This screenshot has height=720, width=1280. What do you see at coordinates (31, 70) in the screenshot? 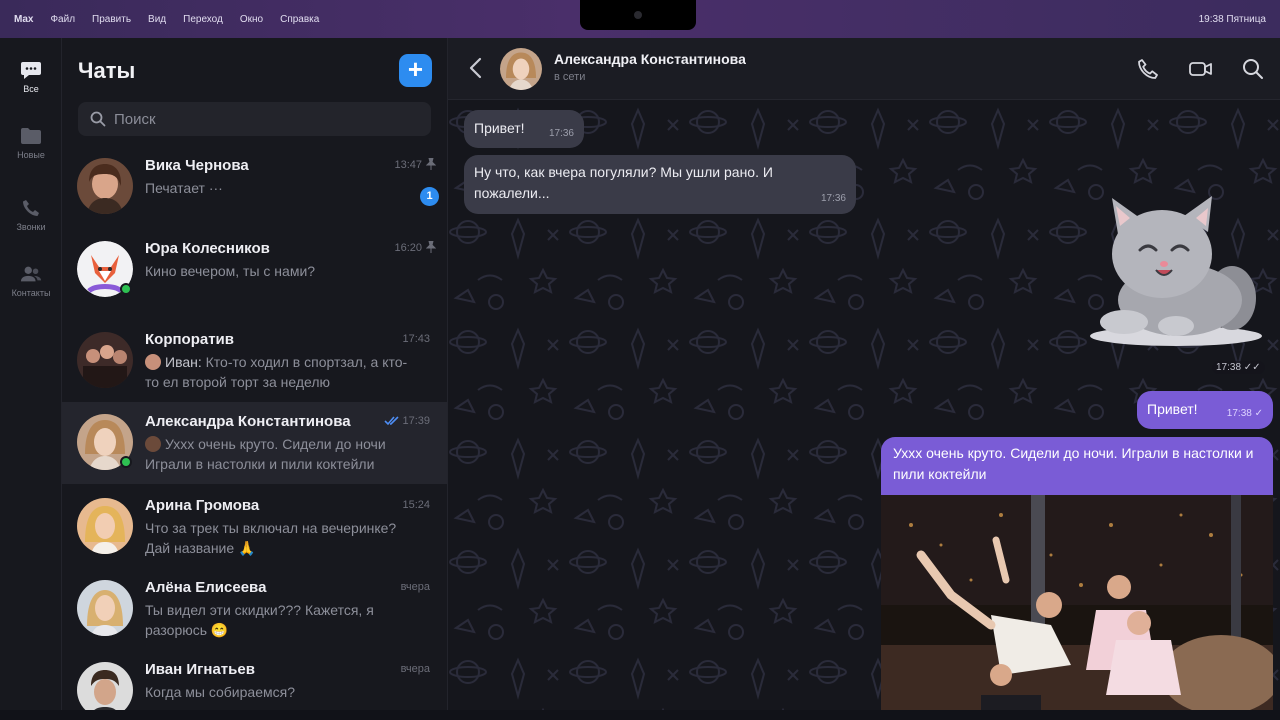
I see `chat-bubble-icon` at bounding box center [31, 70].